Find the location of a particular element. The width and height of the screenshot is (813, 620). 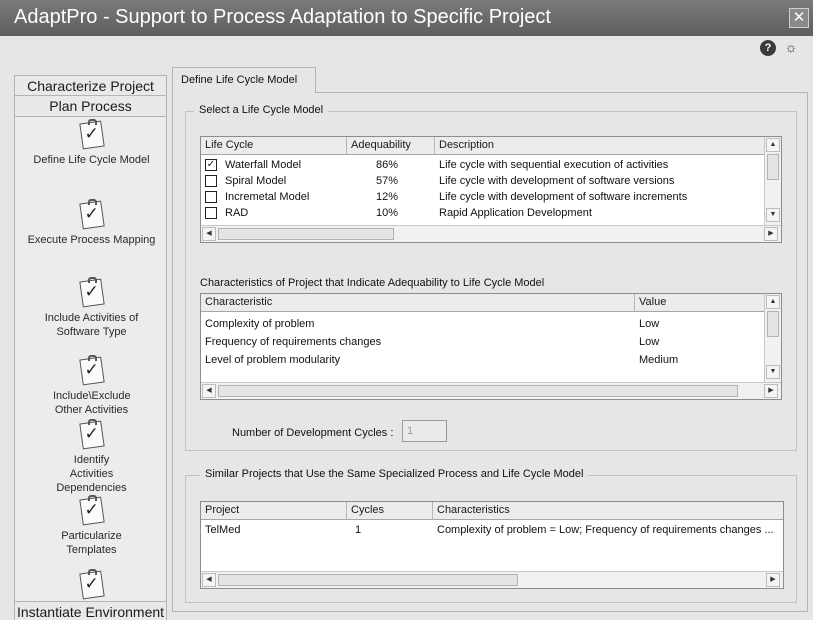

table-row: Frequency of requirements changes Low is located at coordinates (483, 343).